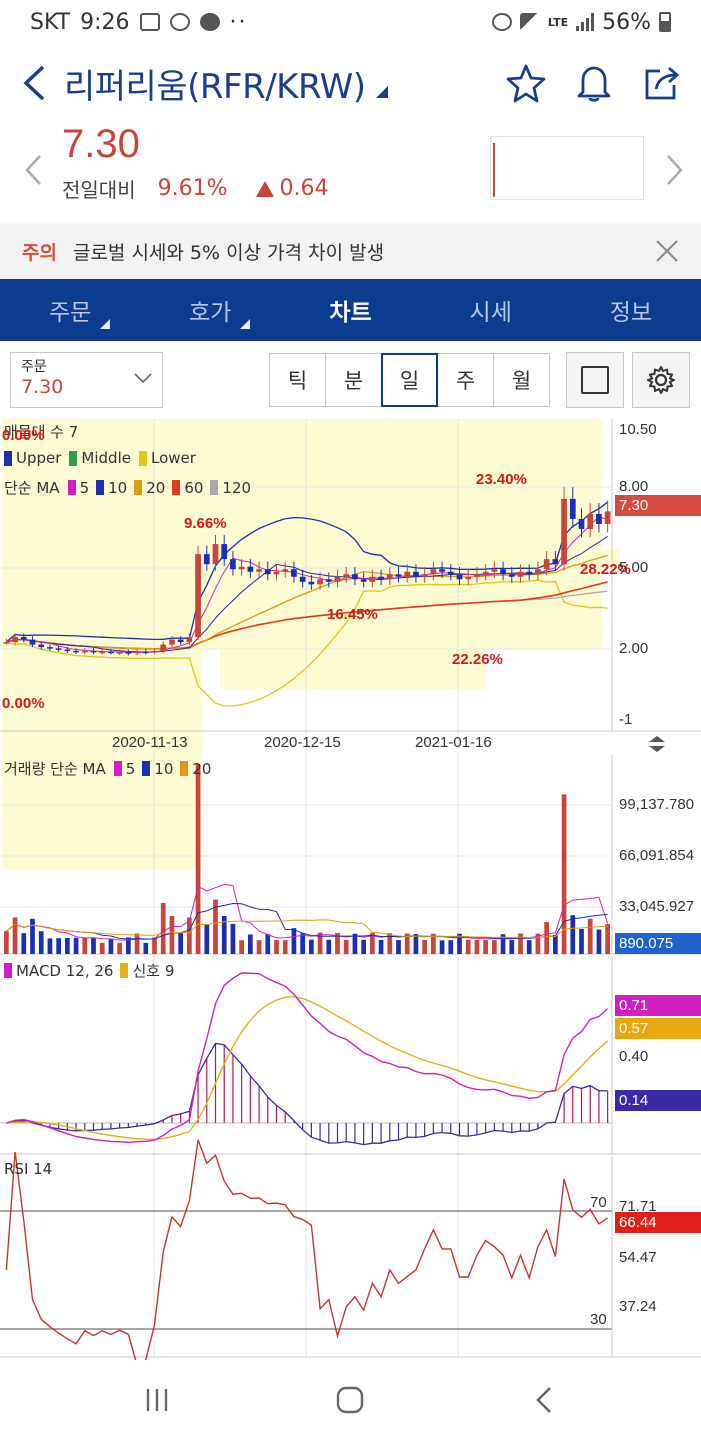 The width and height of the screenshot is (701, 1440). Describe the element at coordinates (55, 769) in the screenshot. I see `volume-label: 거래량 단순 MA` at that location.